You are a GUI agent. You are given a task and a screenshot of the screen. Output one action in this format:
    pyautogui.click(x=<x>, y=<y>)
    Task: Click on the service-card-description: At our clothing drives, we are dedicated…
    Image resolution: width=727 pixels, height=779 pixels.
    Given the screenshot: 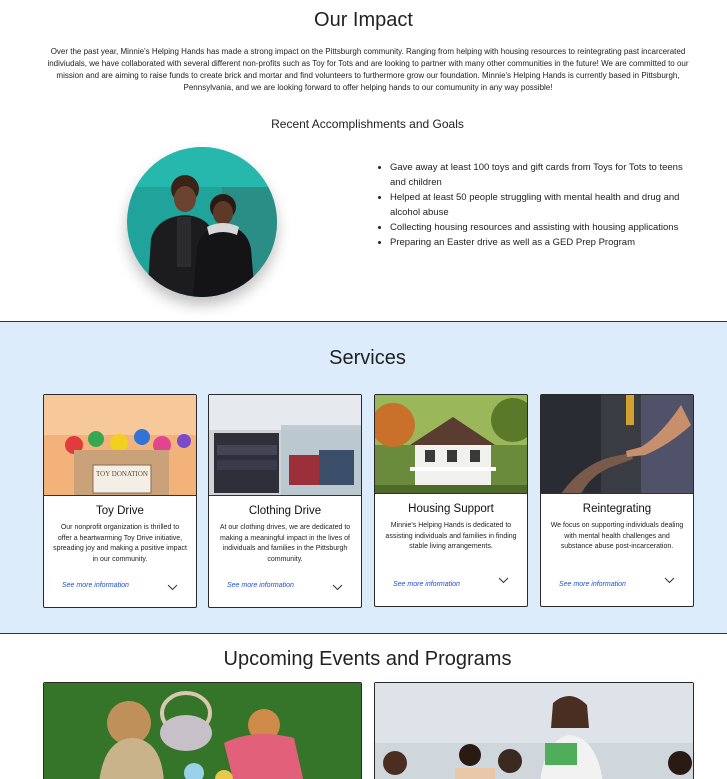 What is the action you would take?
    pyautogui.click(x=285, y=543)
    